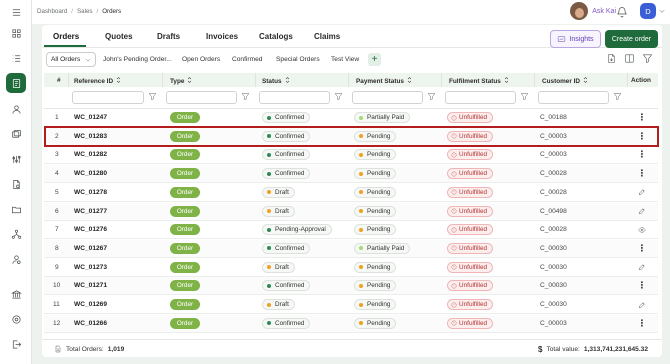 The image size is (670, 364). Describe the element at coordinates (622, 12) in the screenshot. I see `notification-bell-icon` at that location.